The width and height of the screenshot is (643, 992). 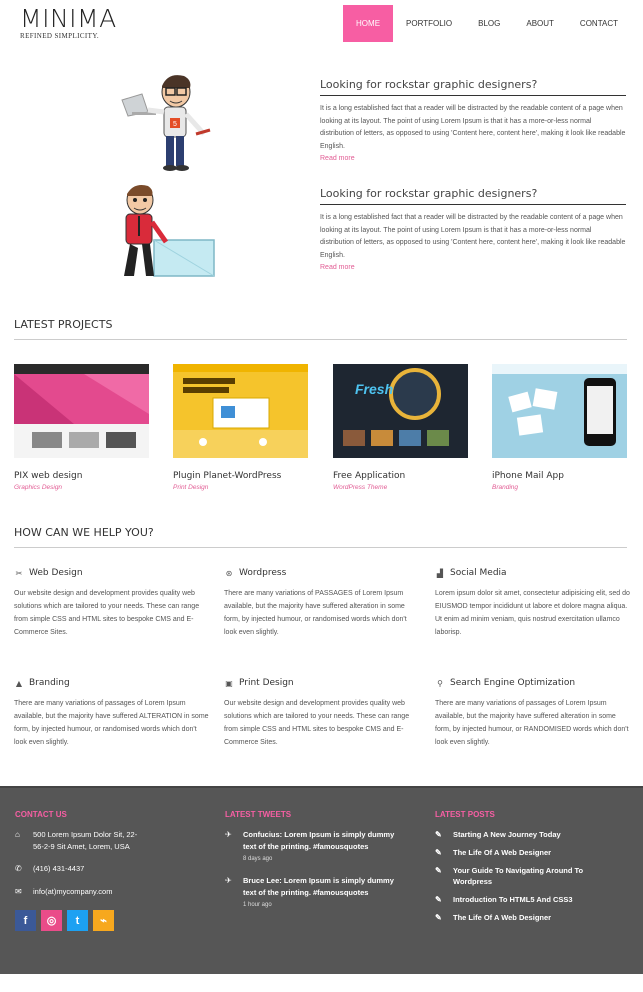 I want to click on service-title: Branding, so click(x=49, y=683).